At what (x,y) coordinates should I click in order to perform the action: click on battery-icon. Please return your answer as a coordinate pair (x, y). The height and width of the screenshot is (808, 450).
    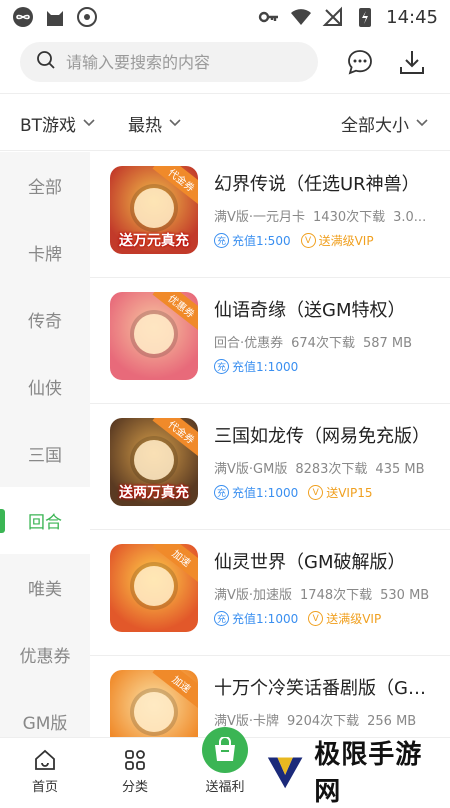
    Looking at the image, I should click on (365, 17).